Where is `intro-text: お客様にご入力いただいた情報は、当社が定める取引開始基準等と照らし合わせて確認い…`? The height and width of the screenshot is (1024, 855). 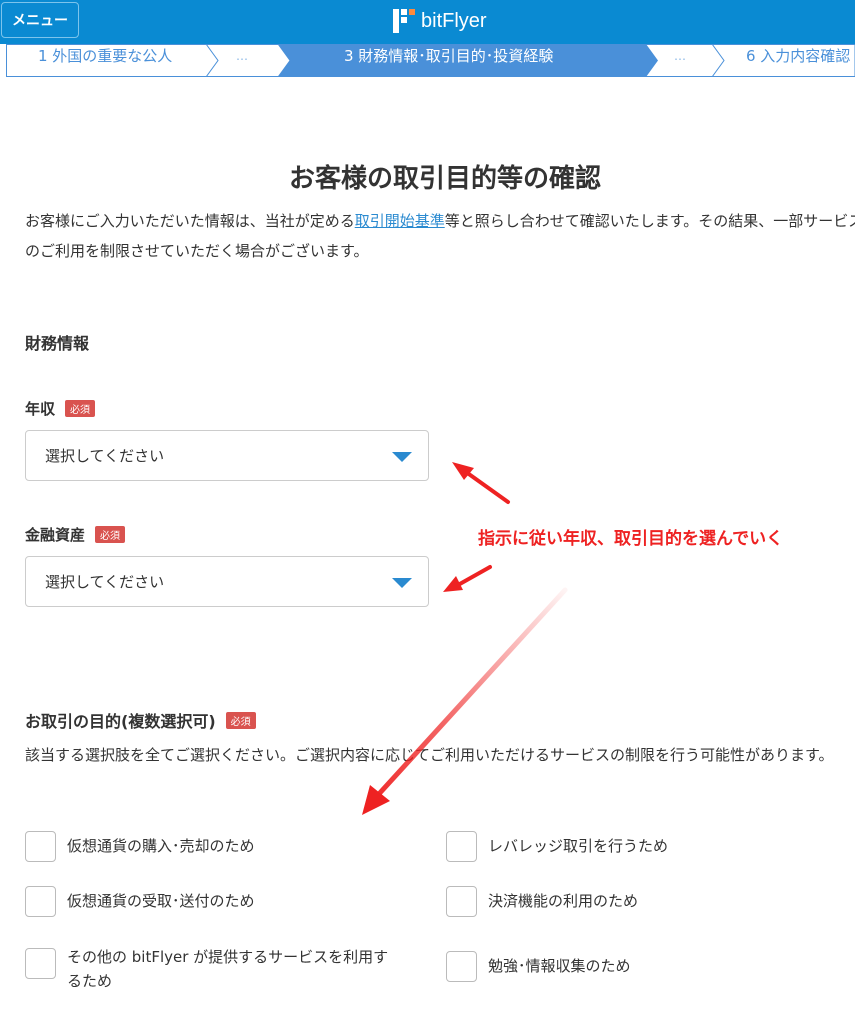 intro-text: お客様にご入力いただいた情報は、当社が定める取引開始基準等と照らし合わせて確認い… is located at coordinates (440, 236).